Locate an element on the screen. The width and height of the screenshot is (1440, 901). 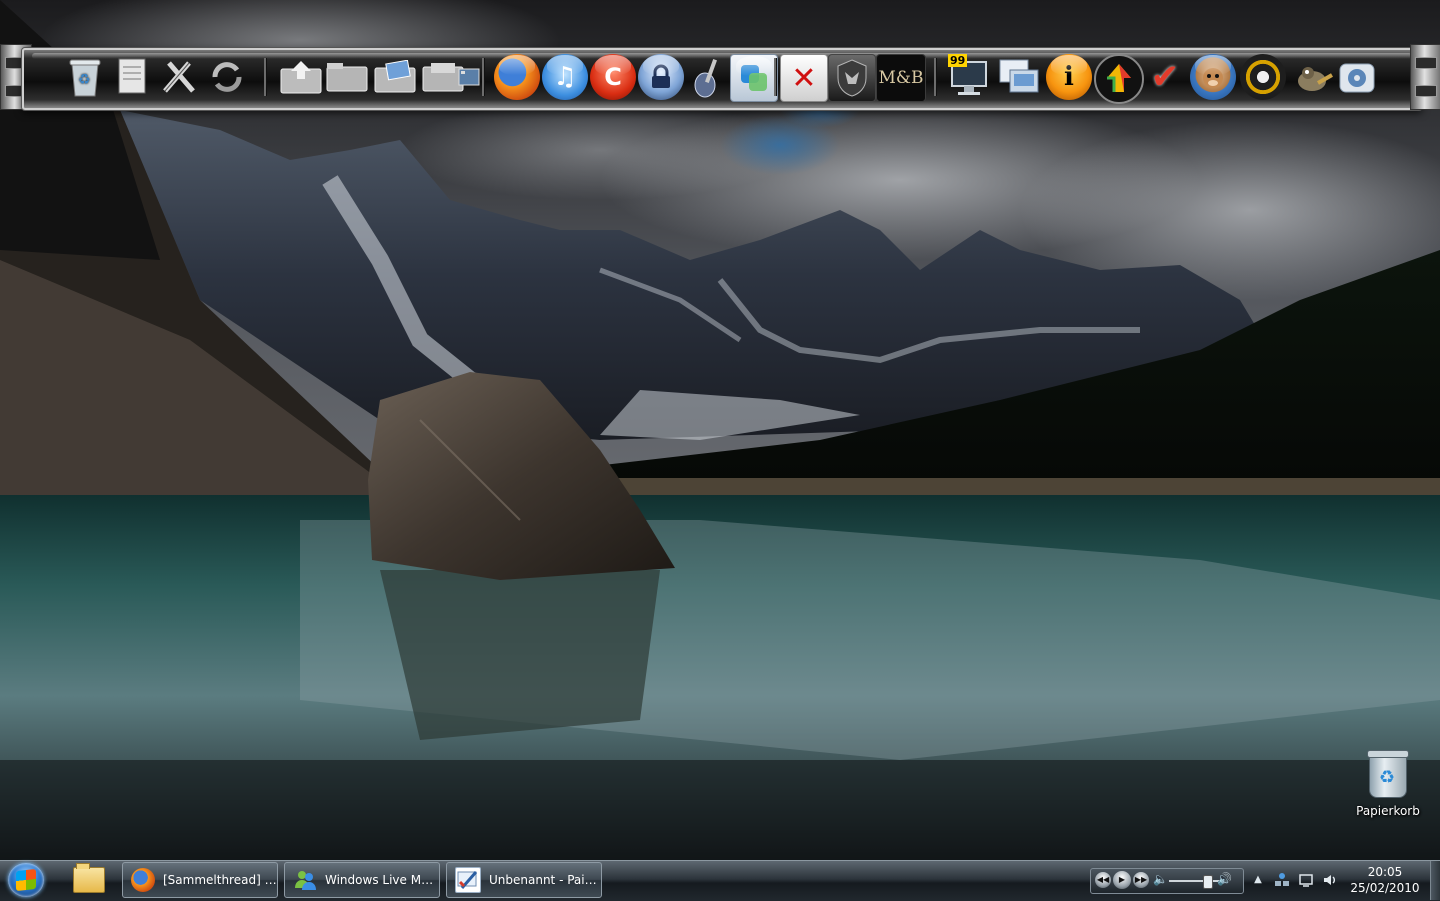
dock-right-bracket is located at coordinates (1425, 77).